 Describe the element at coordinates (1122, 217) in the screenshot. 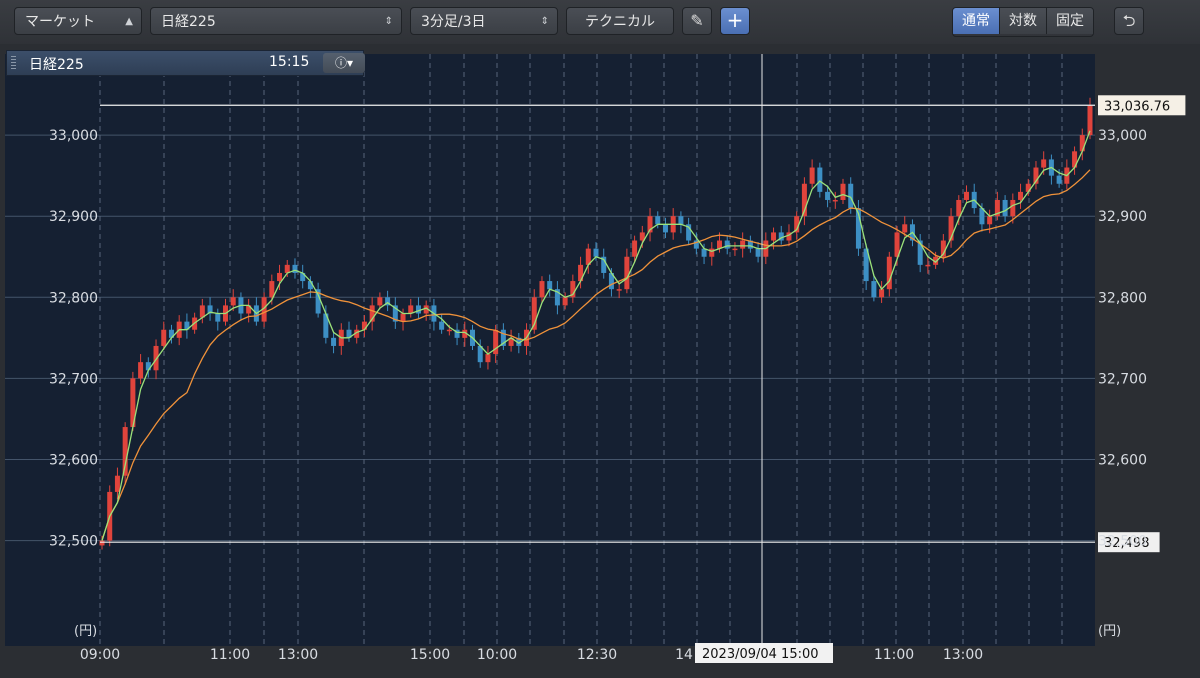

I see `y-tick-label-right: 32,900` at that location.